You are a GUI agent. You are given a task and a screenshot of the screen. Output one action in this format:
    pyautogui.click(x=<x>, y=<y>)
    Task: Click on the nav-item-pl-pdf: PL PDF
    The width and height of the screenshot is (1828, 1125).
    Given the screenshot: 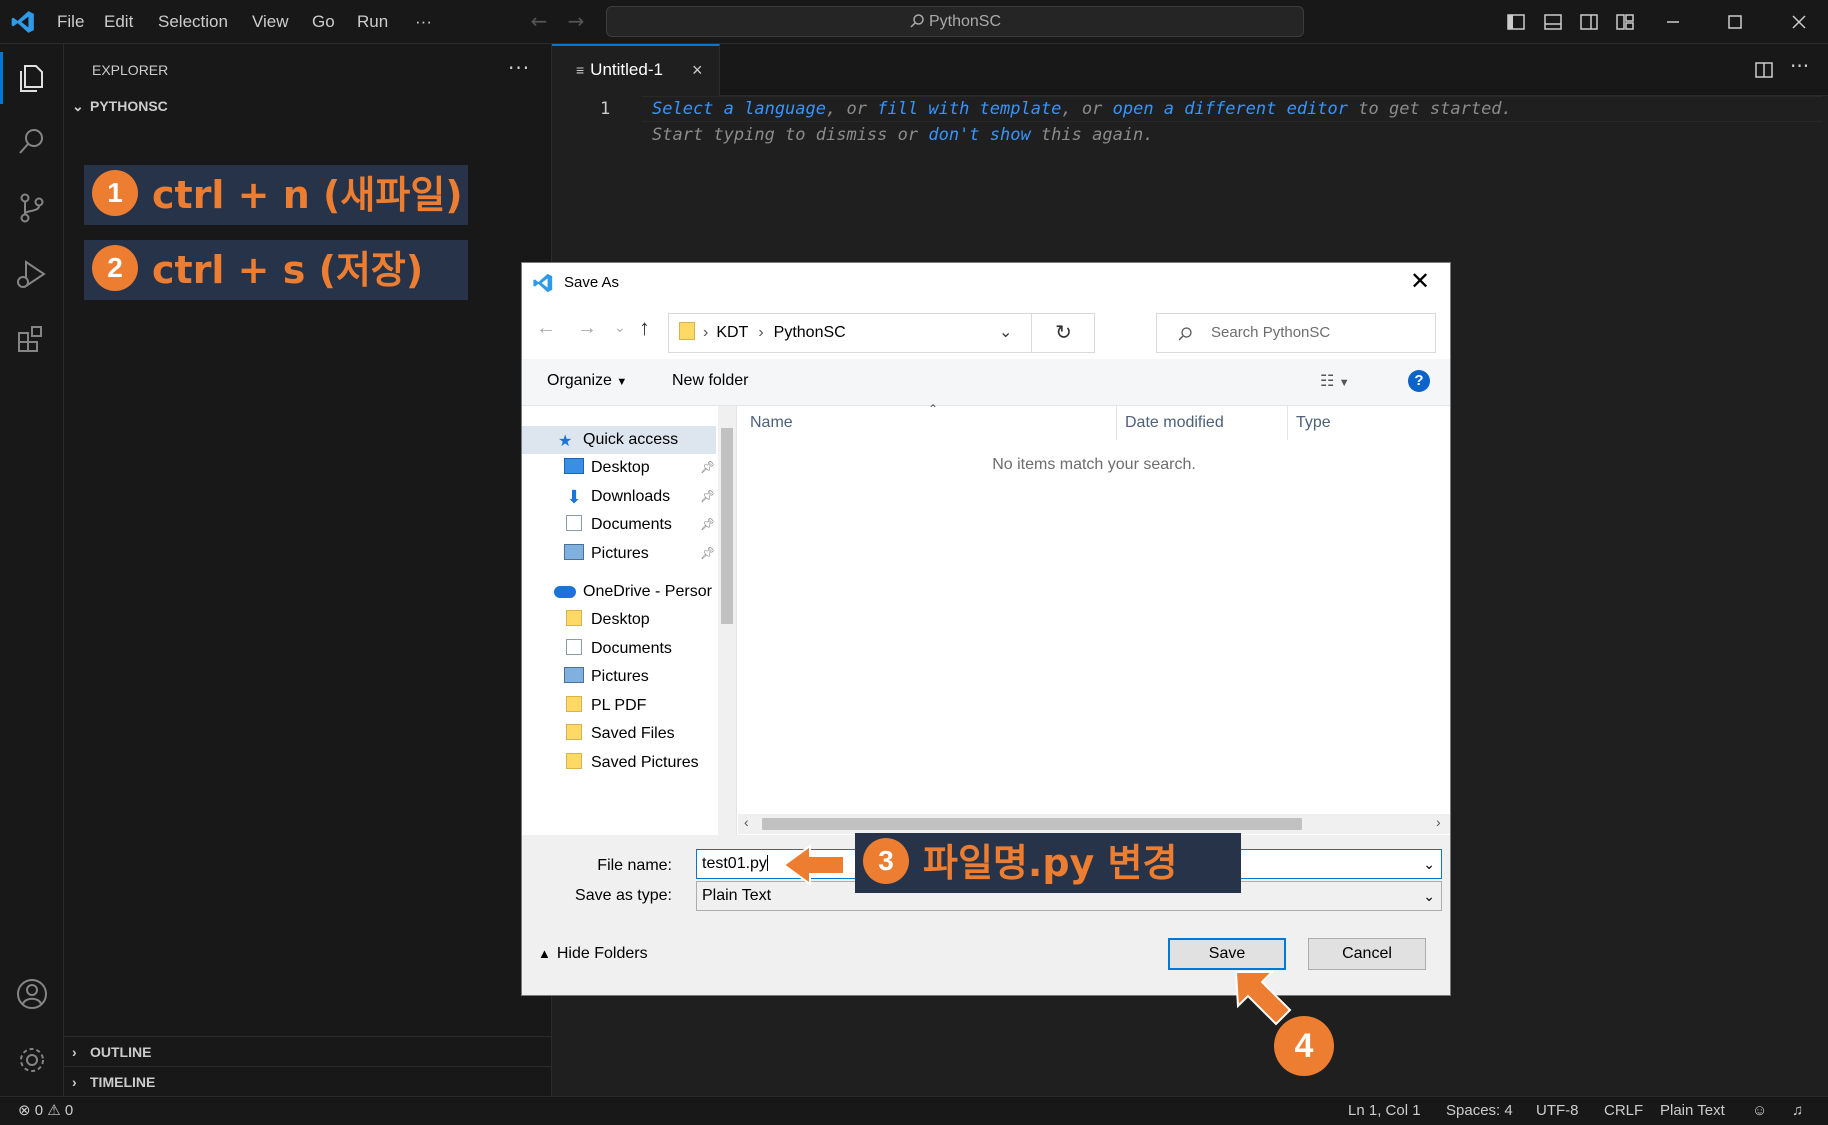 What is the action you would take?
    pyautogui.click(x=639, y=706)
    